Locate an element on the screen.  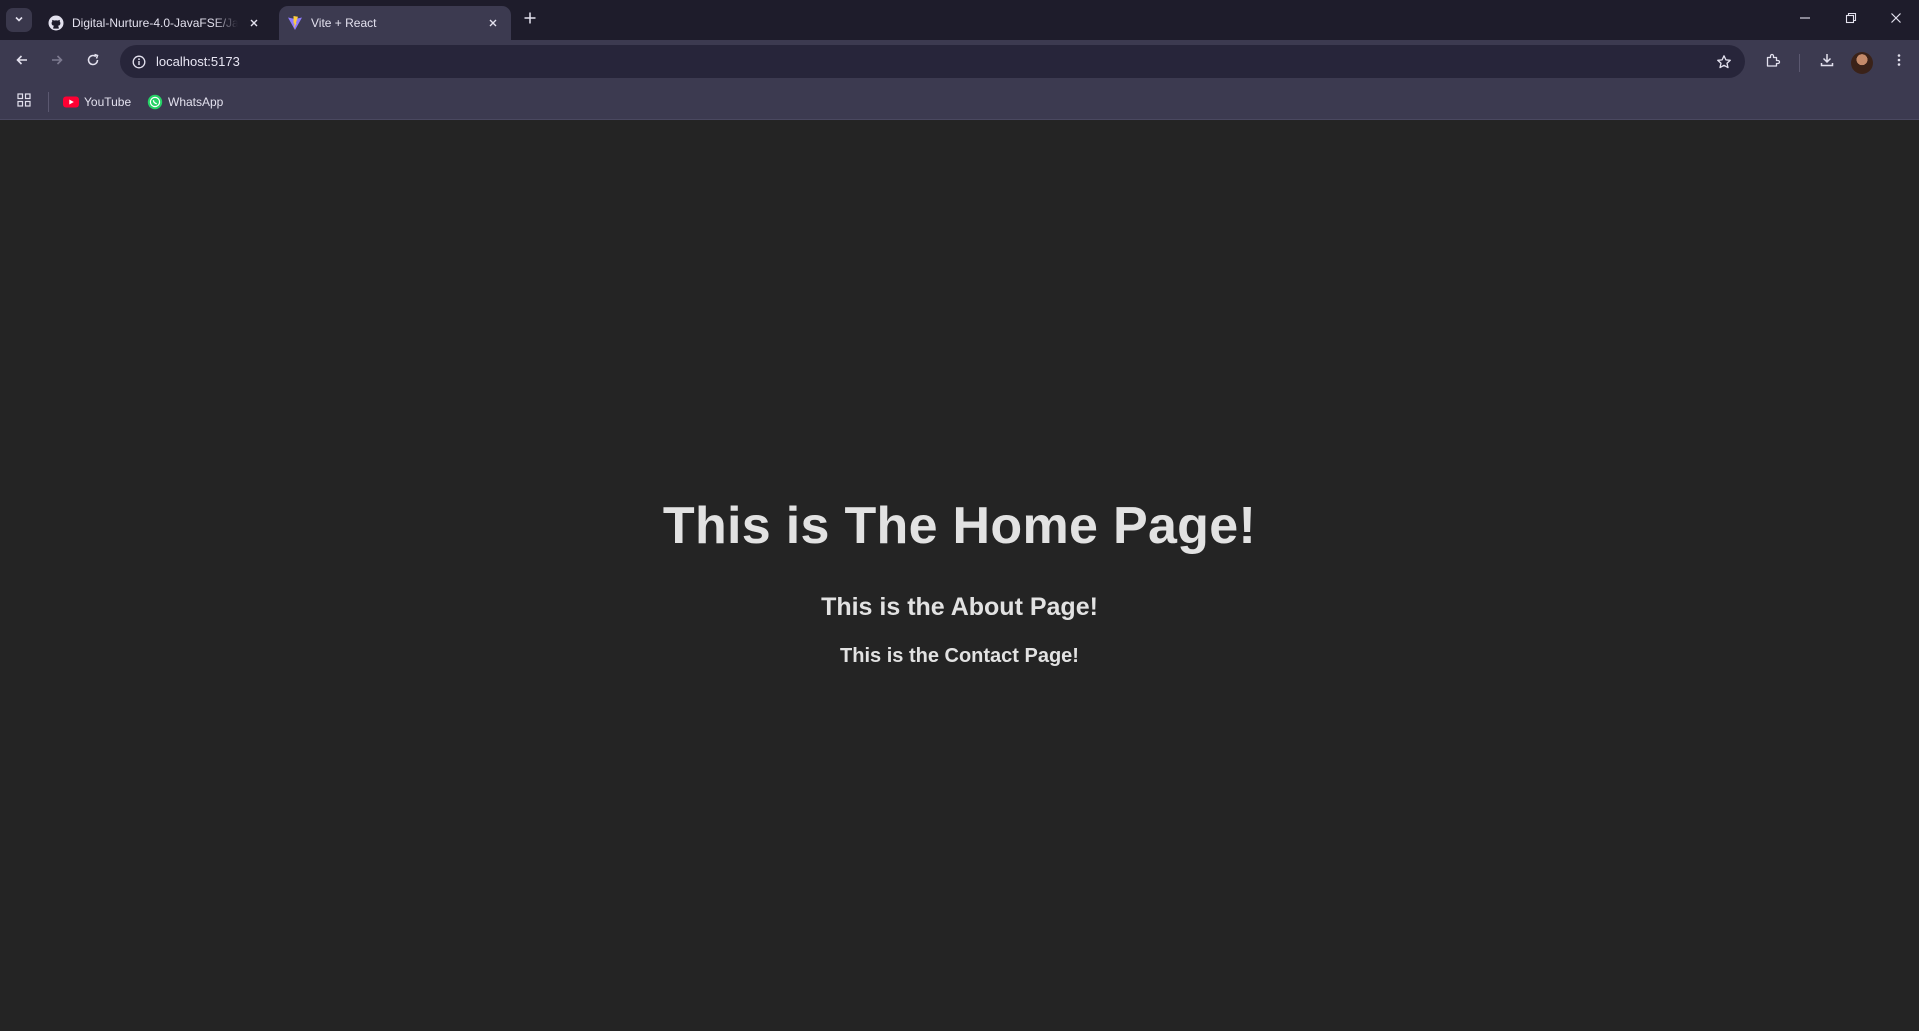
apps-grid-icon is located at coordinates (24, 102).